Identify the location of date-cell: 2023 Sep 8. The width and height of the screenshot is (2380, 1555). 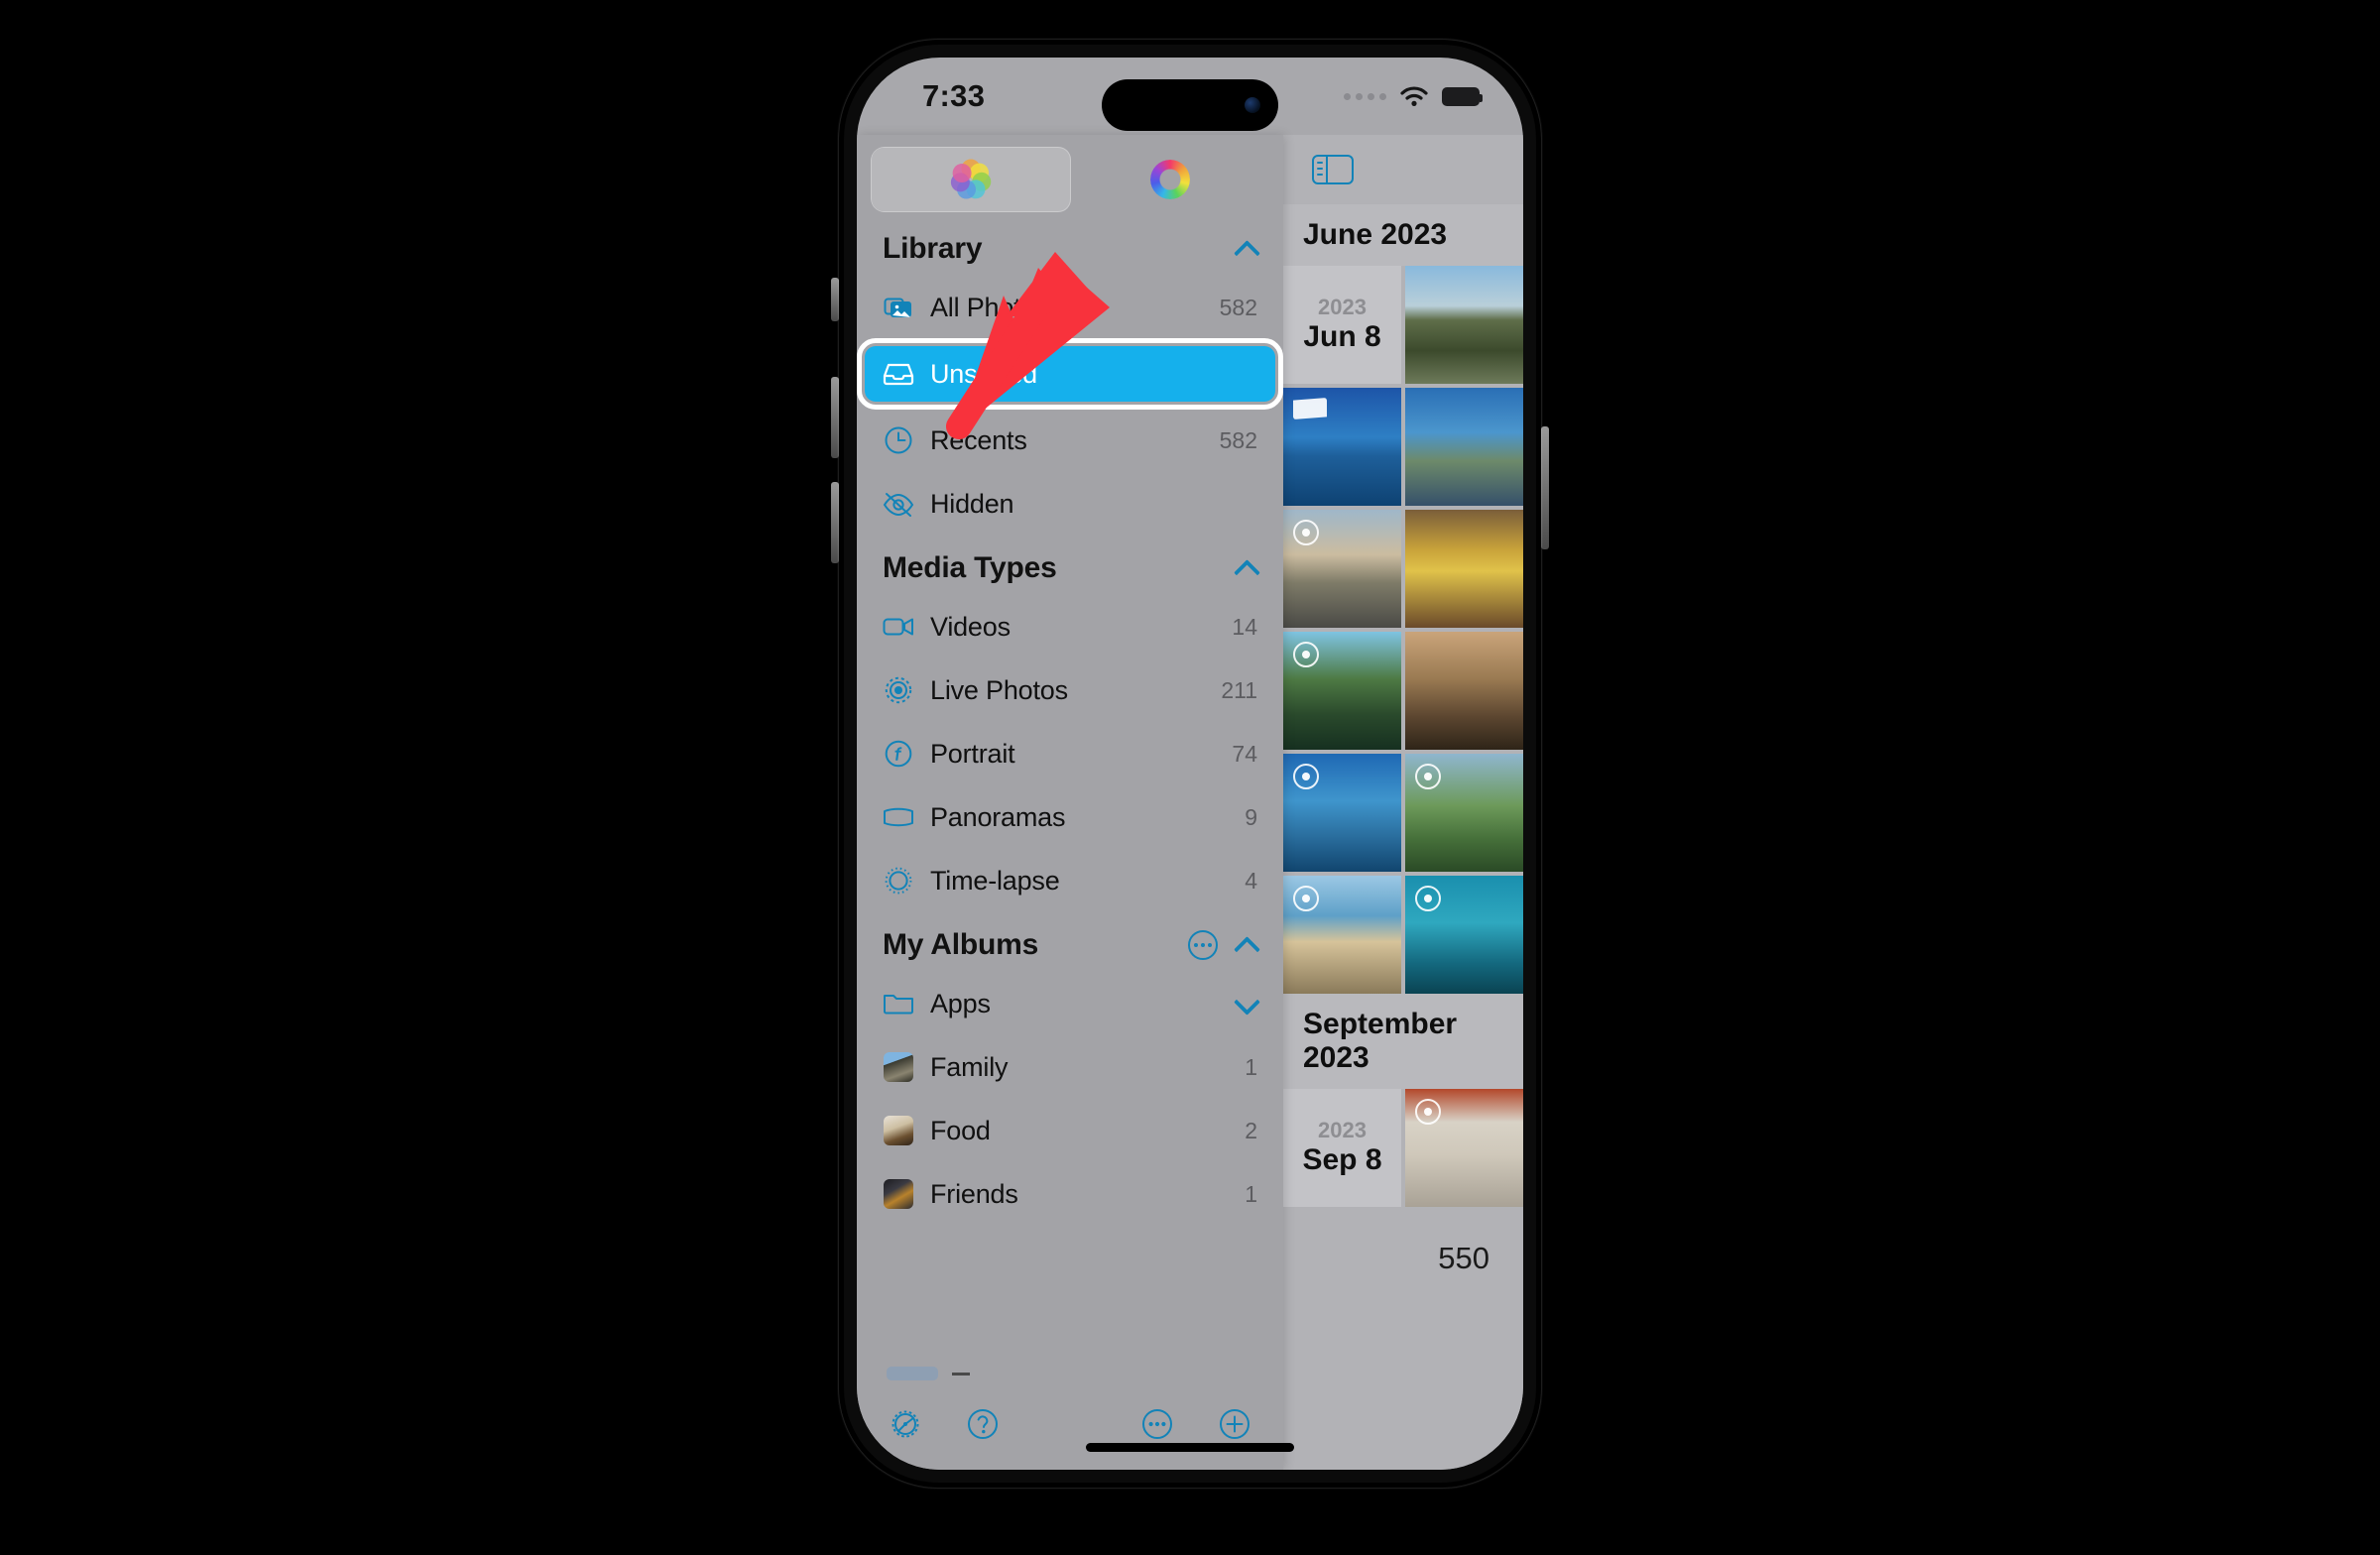
(1342, 1148).